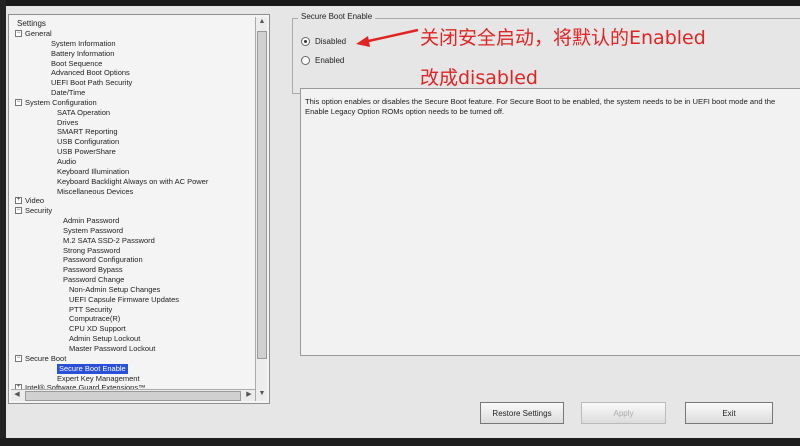  What do you see at coordinates (92, 250) in the screenshot?
I see `tree-item-label: Strong Password` at bounding box center [92, 250].